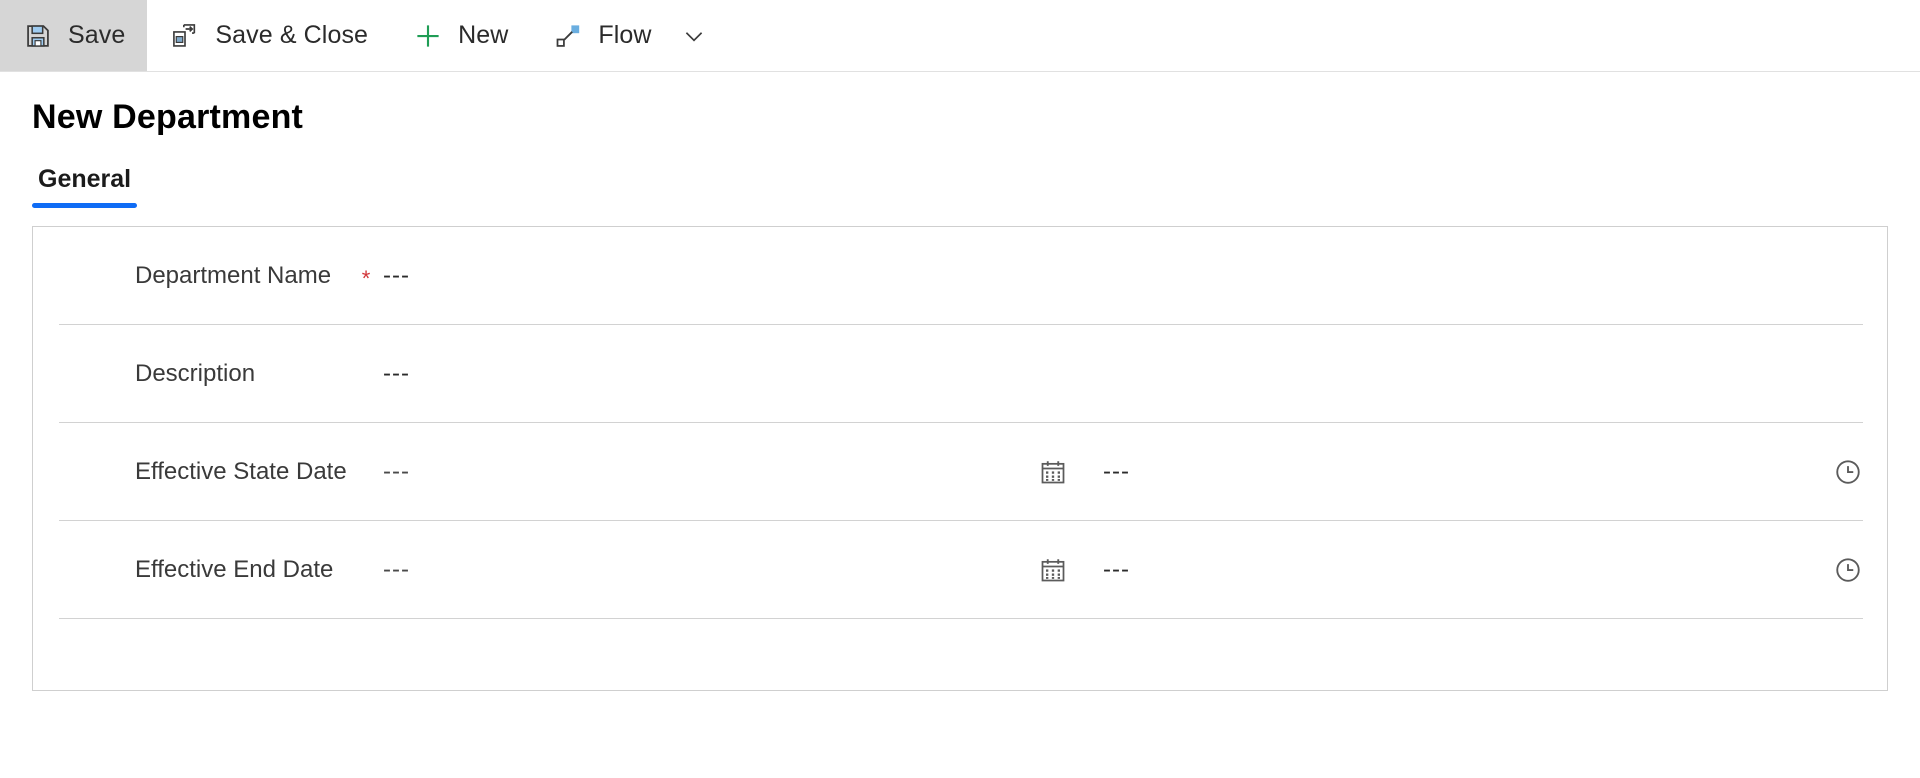 Image resolution: width=1920 pixels, height=778 pixels. I want to click on flow-button: Flow, so click(601, 35).